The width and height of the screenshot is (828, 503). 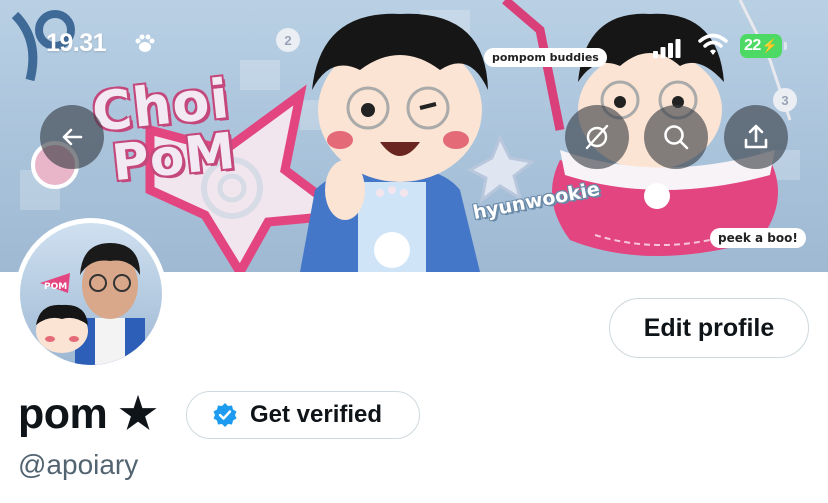 I want to click on cellular-signal-icon, so click(x=667, y=48).